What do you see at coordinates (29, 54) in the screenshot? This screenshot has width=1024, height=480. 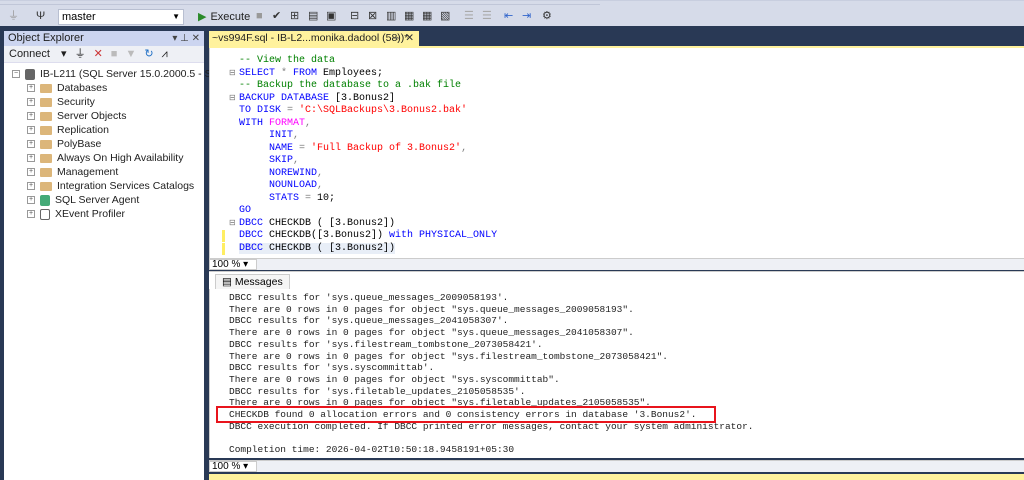 I see `connect-label: Connect` at bounding box center [29, 54].